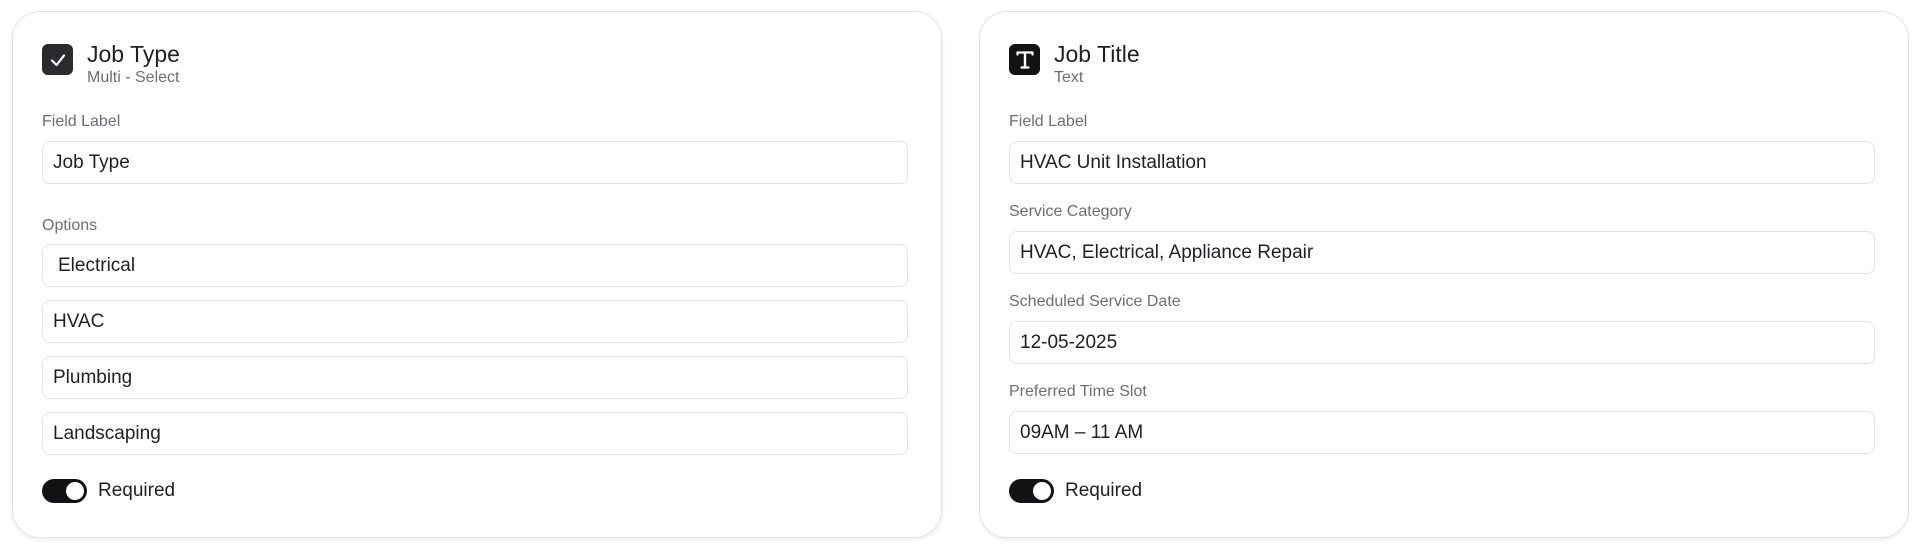 This screenshot has width=1920, height=551. I want to click on option-input-hvac, so click(475, 321).